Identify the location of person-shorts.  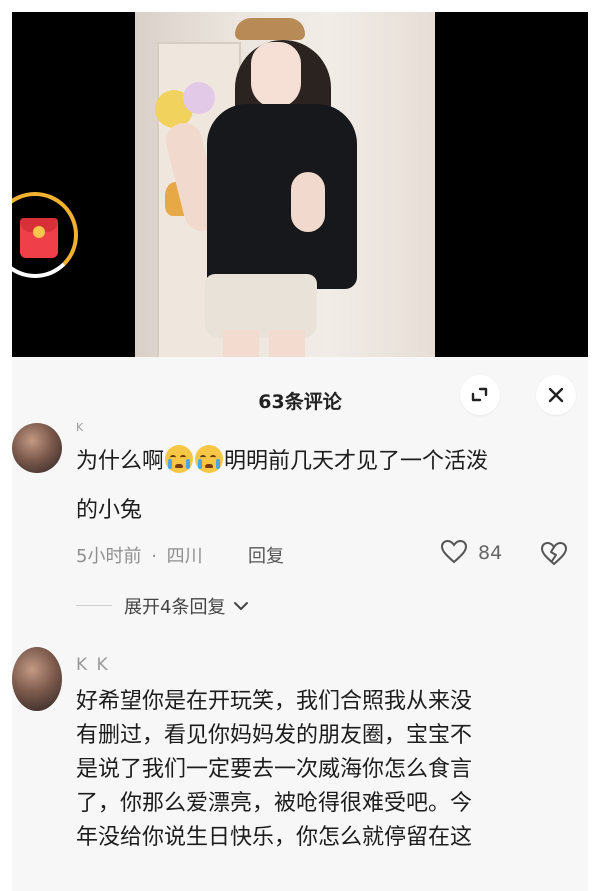
(261, 306).